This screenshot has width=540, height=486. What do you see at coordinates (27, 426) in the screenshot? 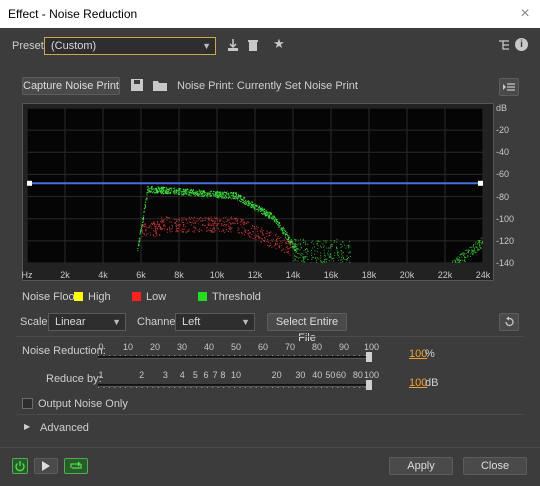
I see `advanced-expand-icon: ▶` at bounding box center [27, 426].